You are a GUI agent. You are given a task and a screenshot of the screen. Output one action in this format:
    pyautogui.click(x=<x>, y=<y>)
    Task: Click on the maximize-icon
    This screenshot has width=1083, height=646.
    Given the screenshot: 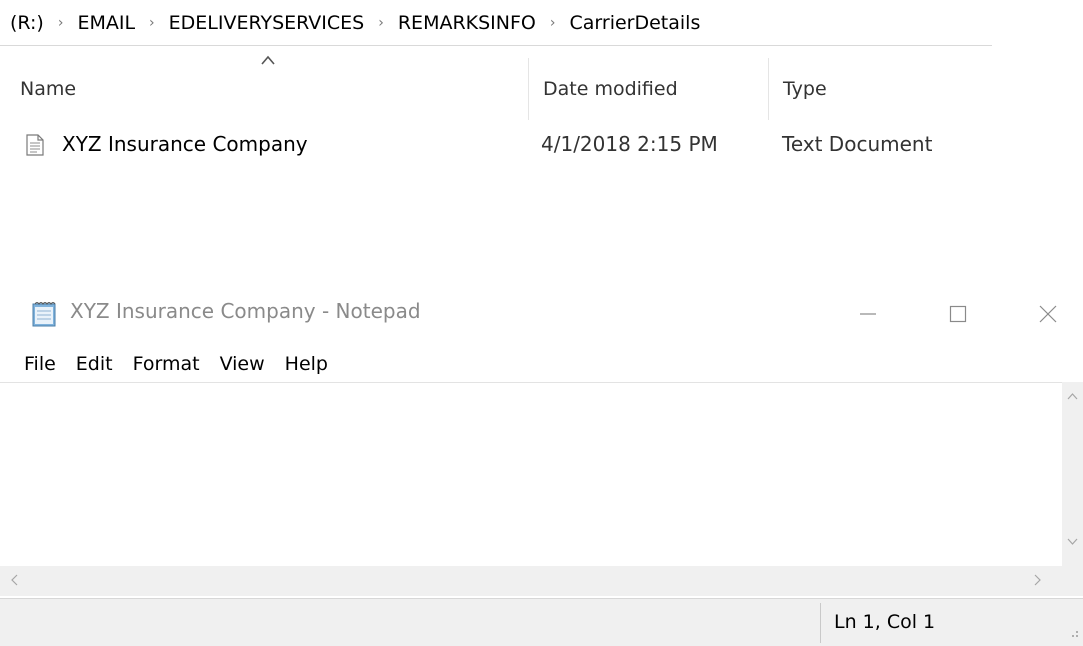 What is the action you would take?
    pyautogui.click(x=958, y=314)
    